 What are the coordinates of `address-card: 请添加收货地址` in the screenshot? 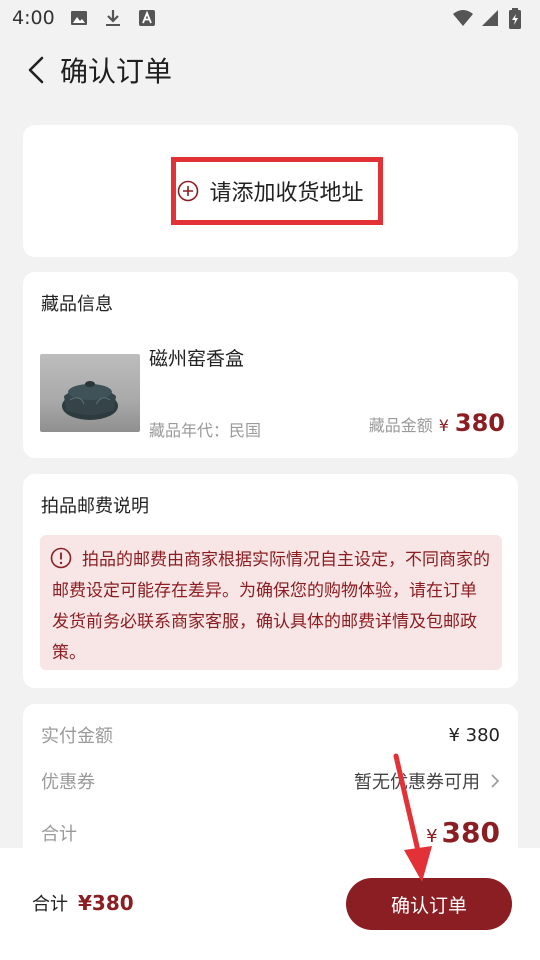 It's located at (270, 191).